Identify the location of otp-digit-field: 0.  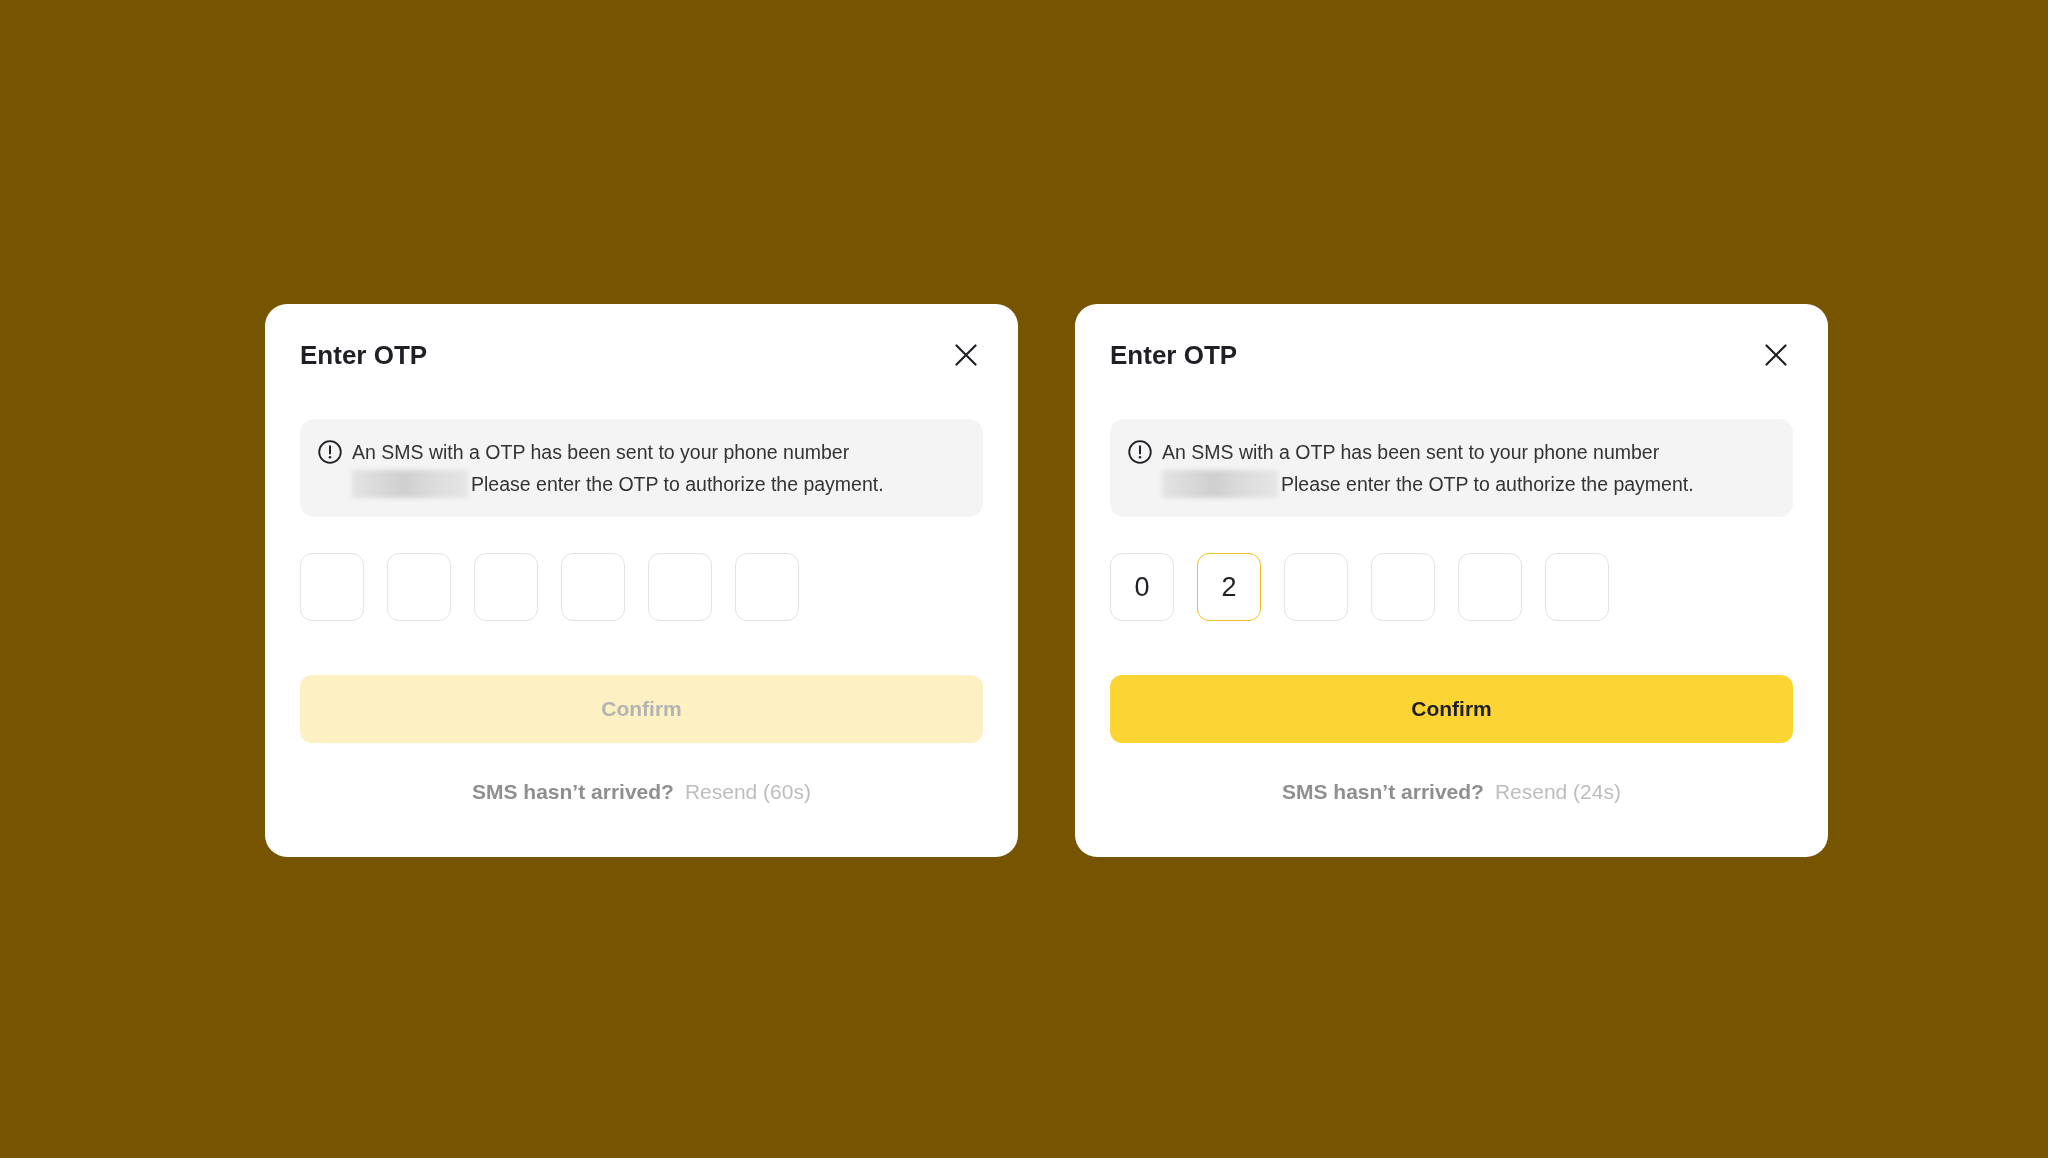
(1142, 587).